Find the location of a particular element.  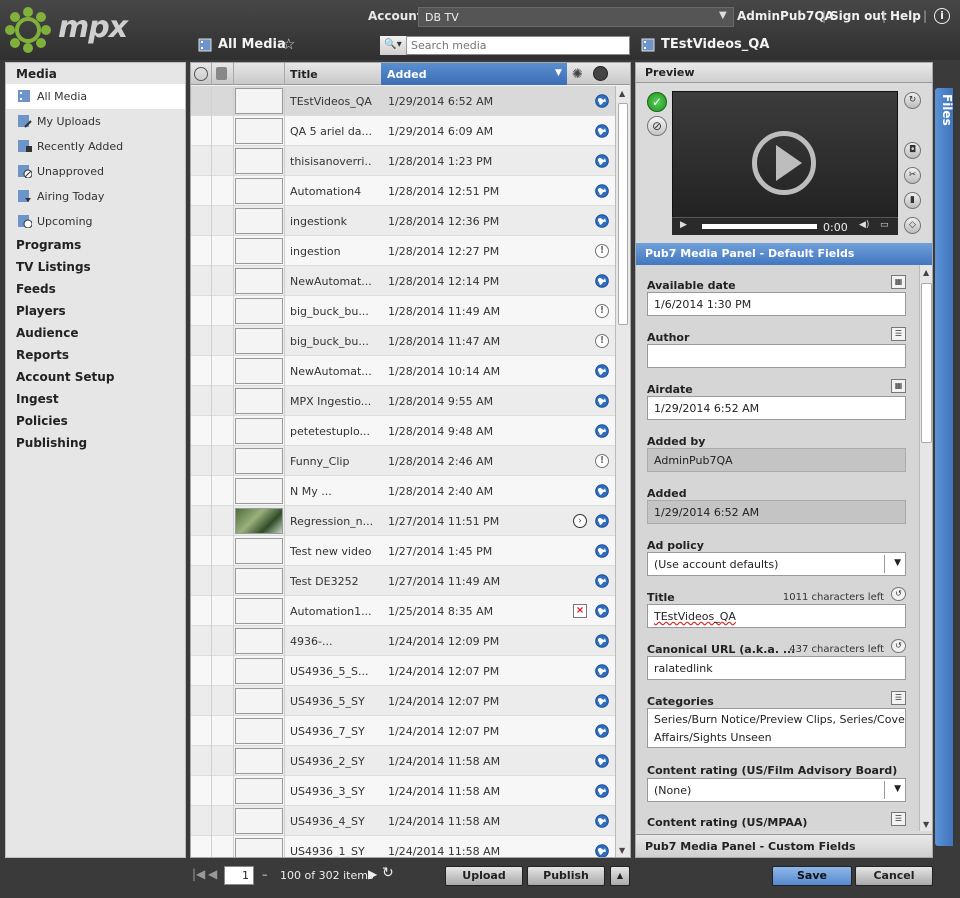

title-field: TEstVideos_QA is located at coordinates (776, 616).